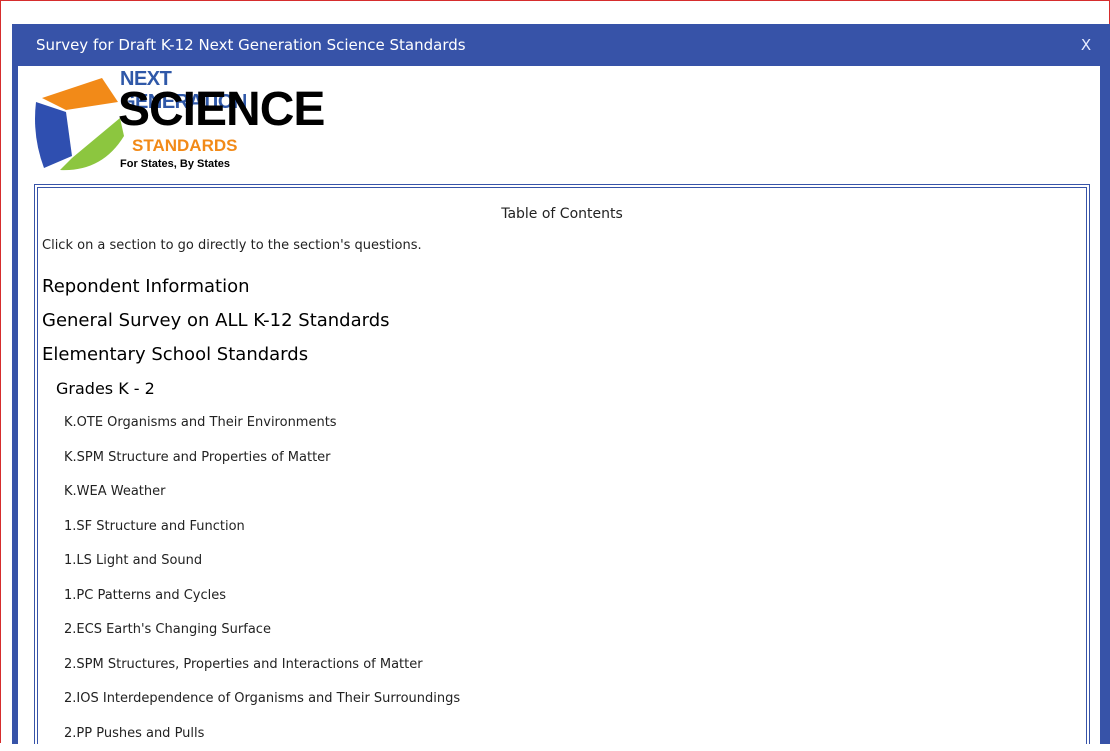 This screenshot has width=1110, height=751. What do you see at coordinates (175, 164) in the screenshot?
I see `logo-tagline: For States, By States` at bounding box center [175, 164].